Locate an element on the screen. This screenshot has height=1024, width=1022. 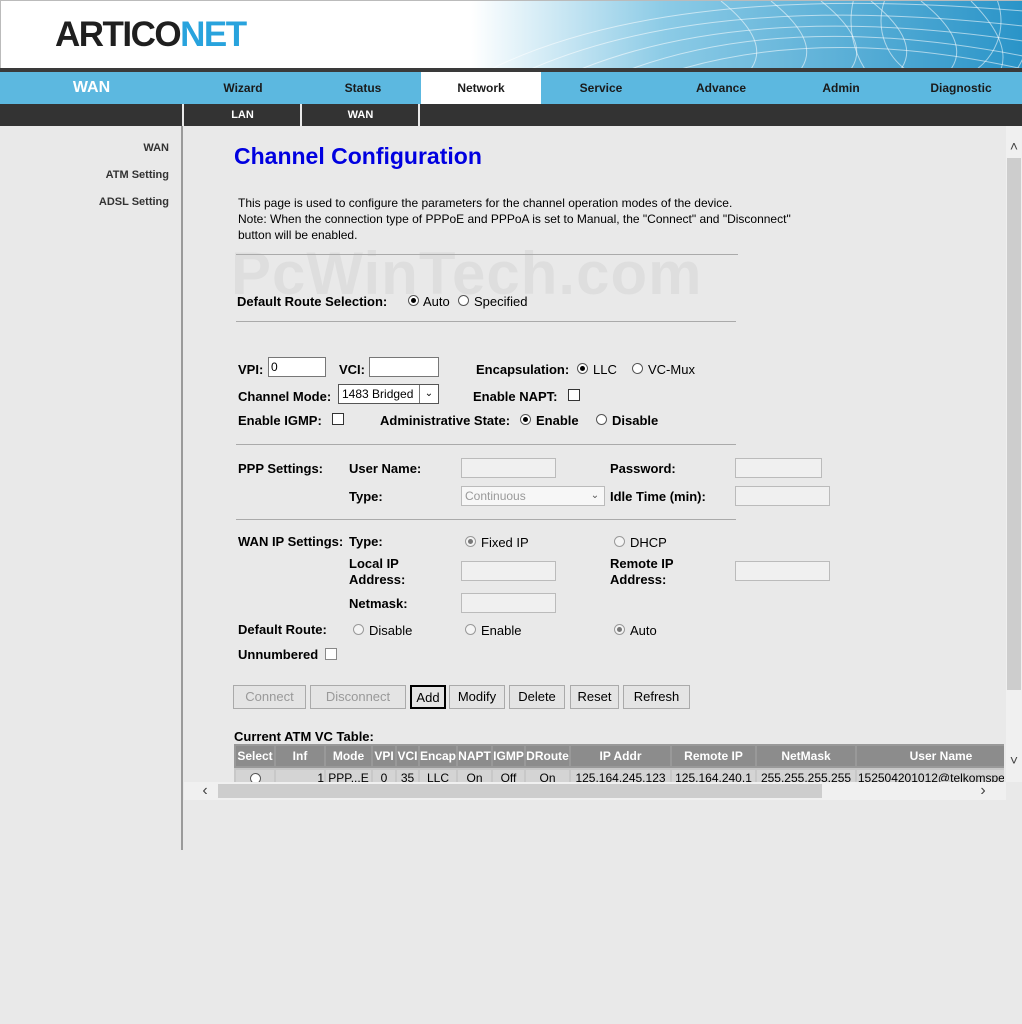
local-ip-label-2: Address: is located at coordinates (377, 579).